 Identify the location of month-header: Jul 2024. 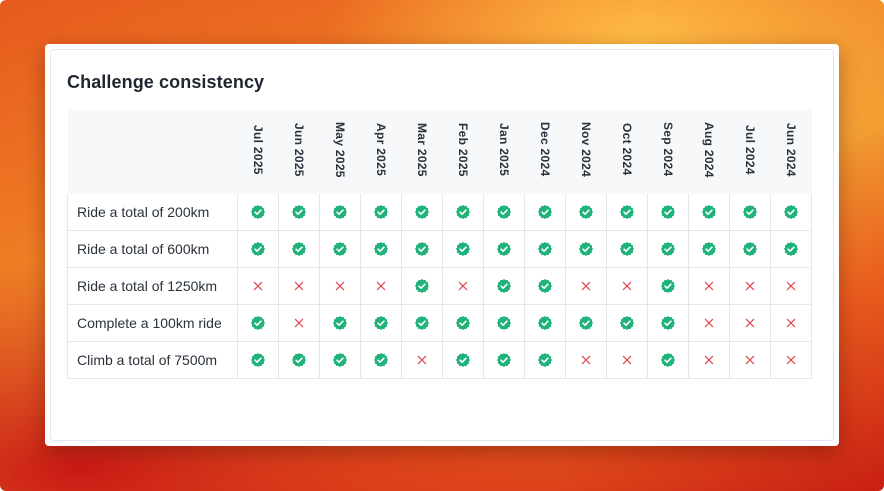
(750, 152).